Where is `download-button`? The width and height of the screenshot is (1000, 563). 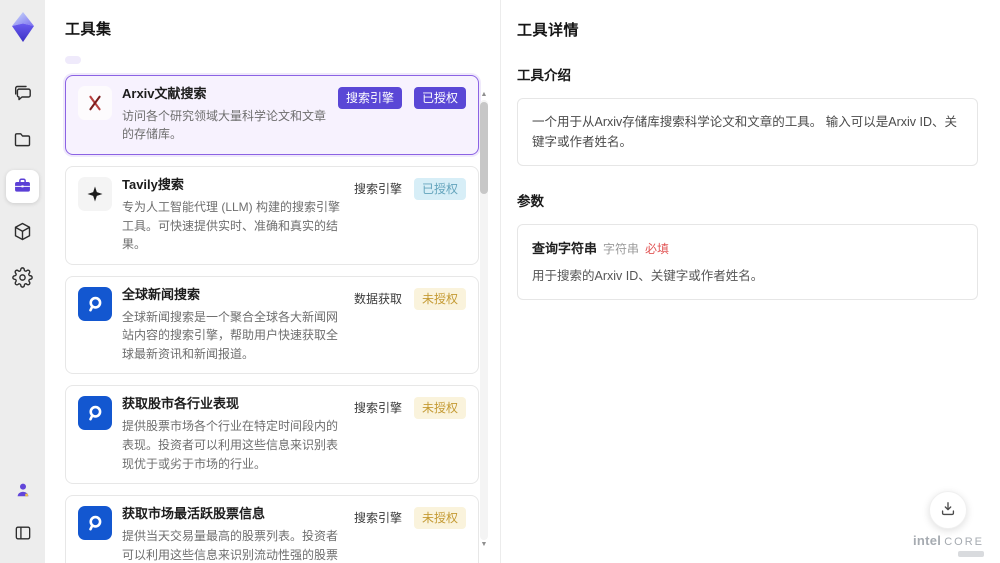
download-button is located at coordinates (948, 510).